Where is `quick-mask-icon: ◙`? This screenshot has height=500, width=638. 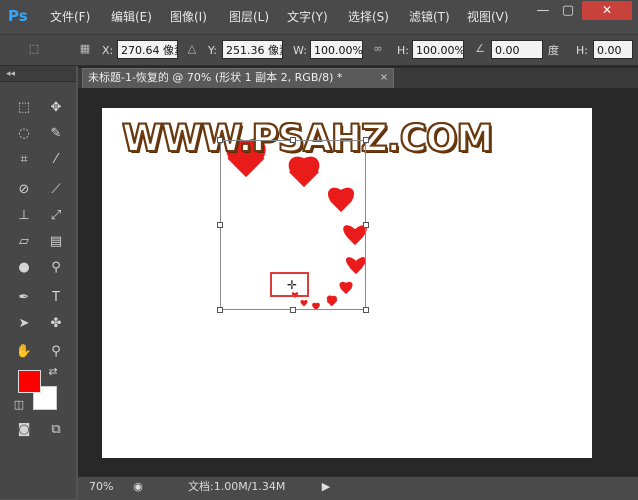 quick-mask-icon: ◙ is located at coordinates (24, 430).